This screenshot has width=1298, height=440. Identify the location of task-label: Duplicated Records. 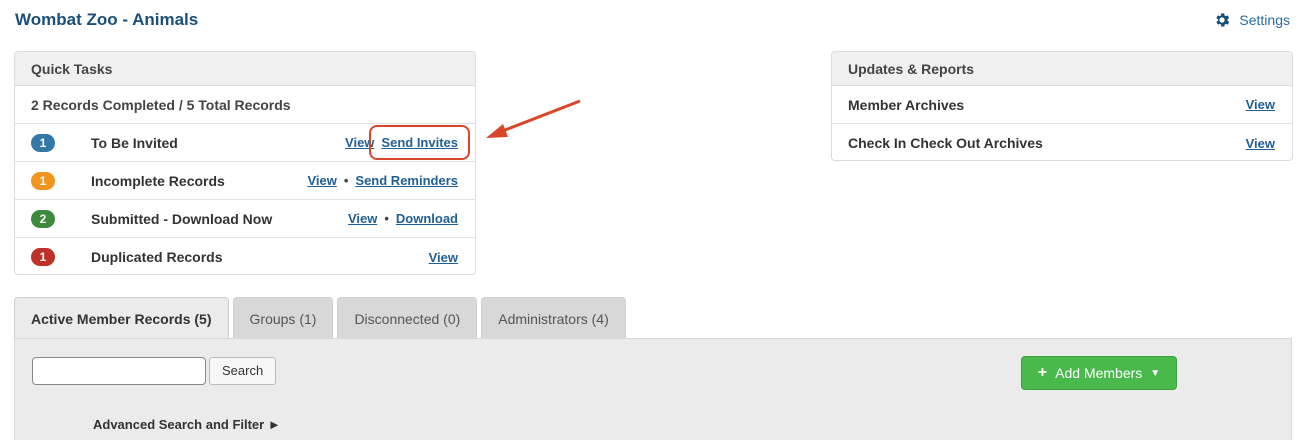
(157, 257).